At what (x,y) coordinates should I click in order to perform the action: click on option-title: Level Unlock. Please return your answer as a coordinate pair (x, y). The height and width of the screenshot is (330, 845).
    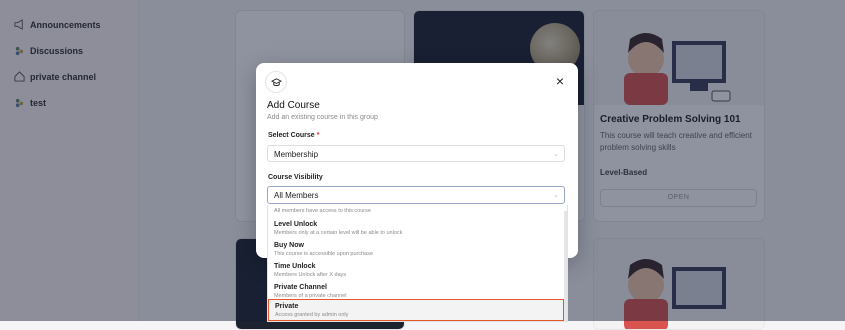
    Looking at the image, I should click on (296, 224).